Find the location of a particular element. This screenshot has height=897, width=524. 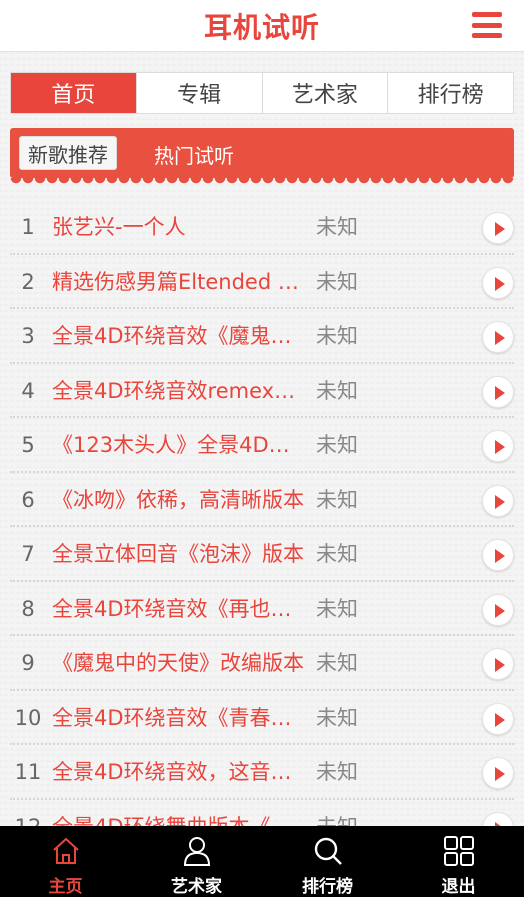

section-banner: 新歌推荐 热门试听 is located at coordinates (262, 157).